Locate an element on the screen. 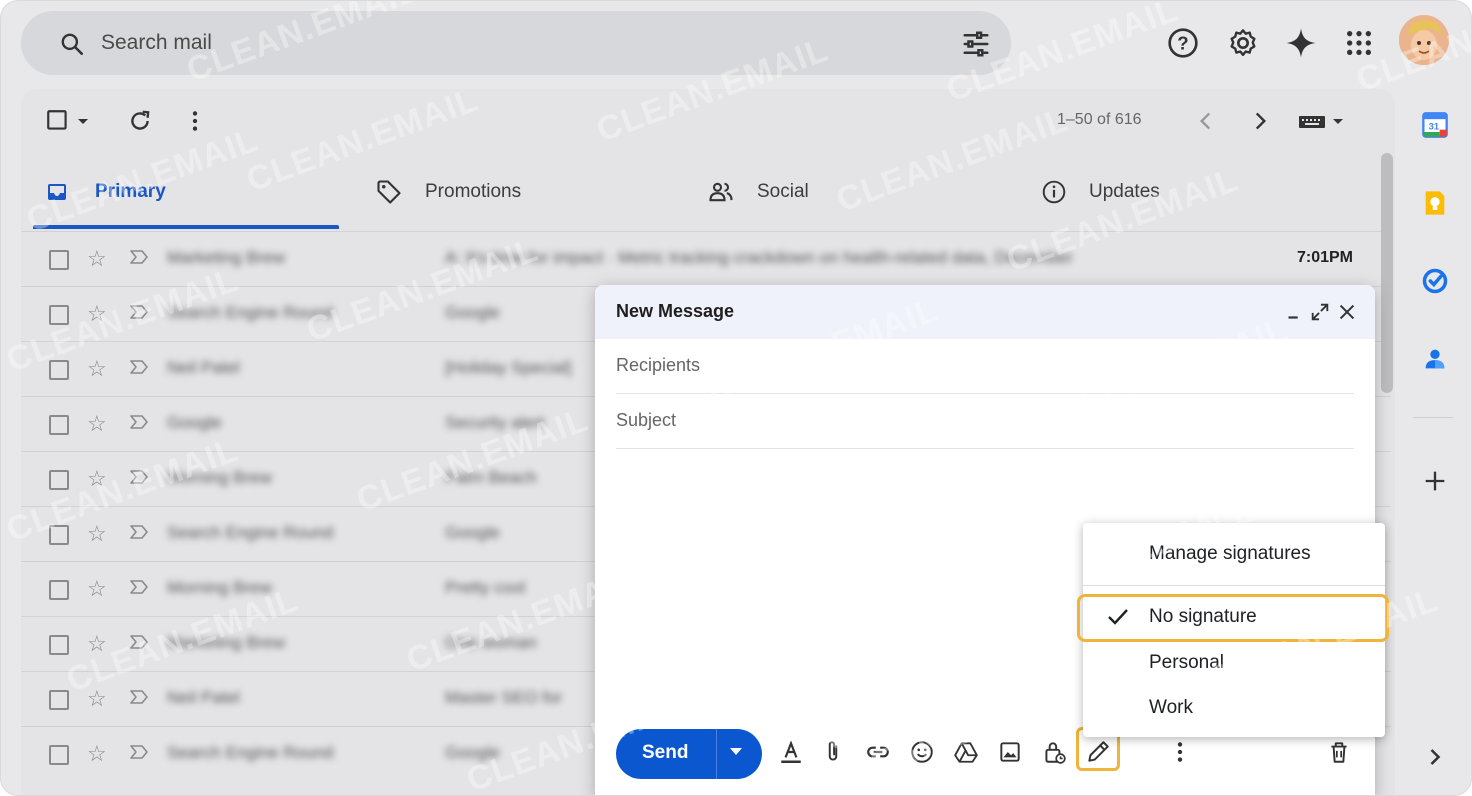  email-subject: [Holiday Special] is located at coordinates (508, 367).